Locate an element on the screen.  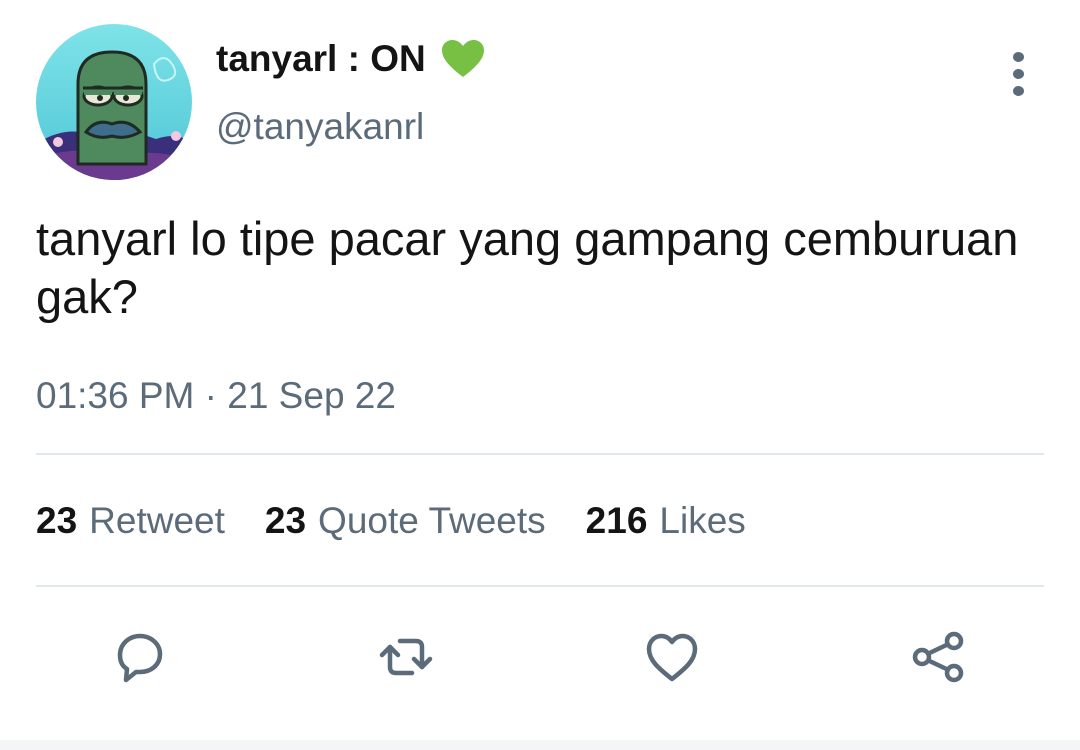
display-name-row: tanyarl : ON is located at coordinates (351, 59).